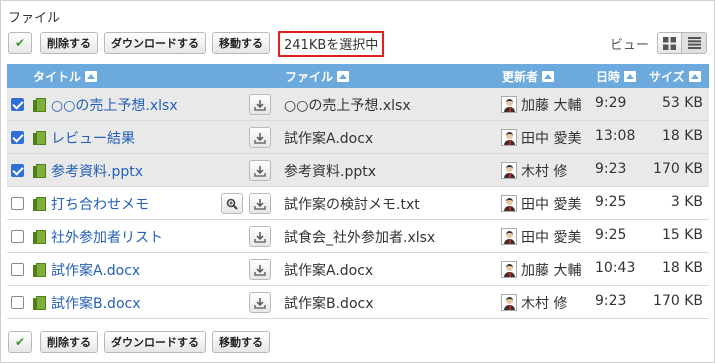 Image resolution: width=715 pixels, height=363 pixels. Describe the element at coordinates (65, 76) in the screenshot. I see `col-title: タイトル` at that location.